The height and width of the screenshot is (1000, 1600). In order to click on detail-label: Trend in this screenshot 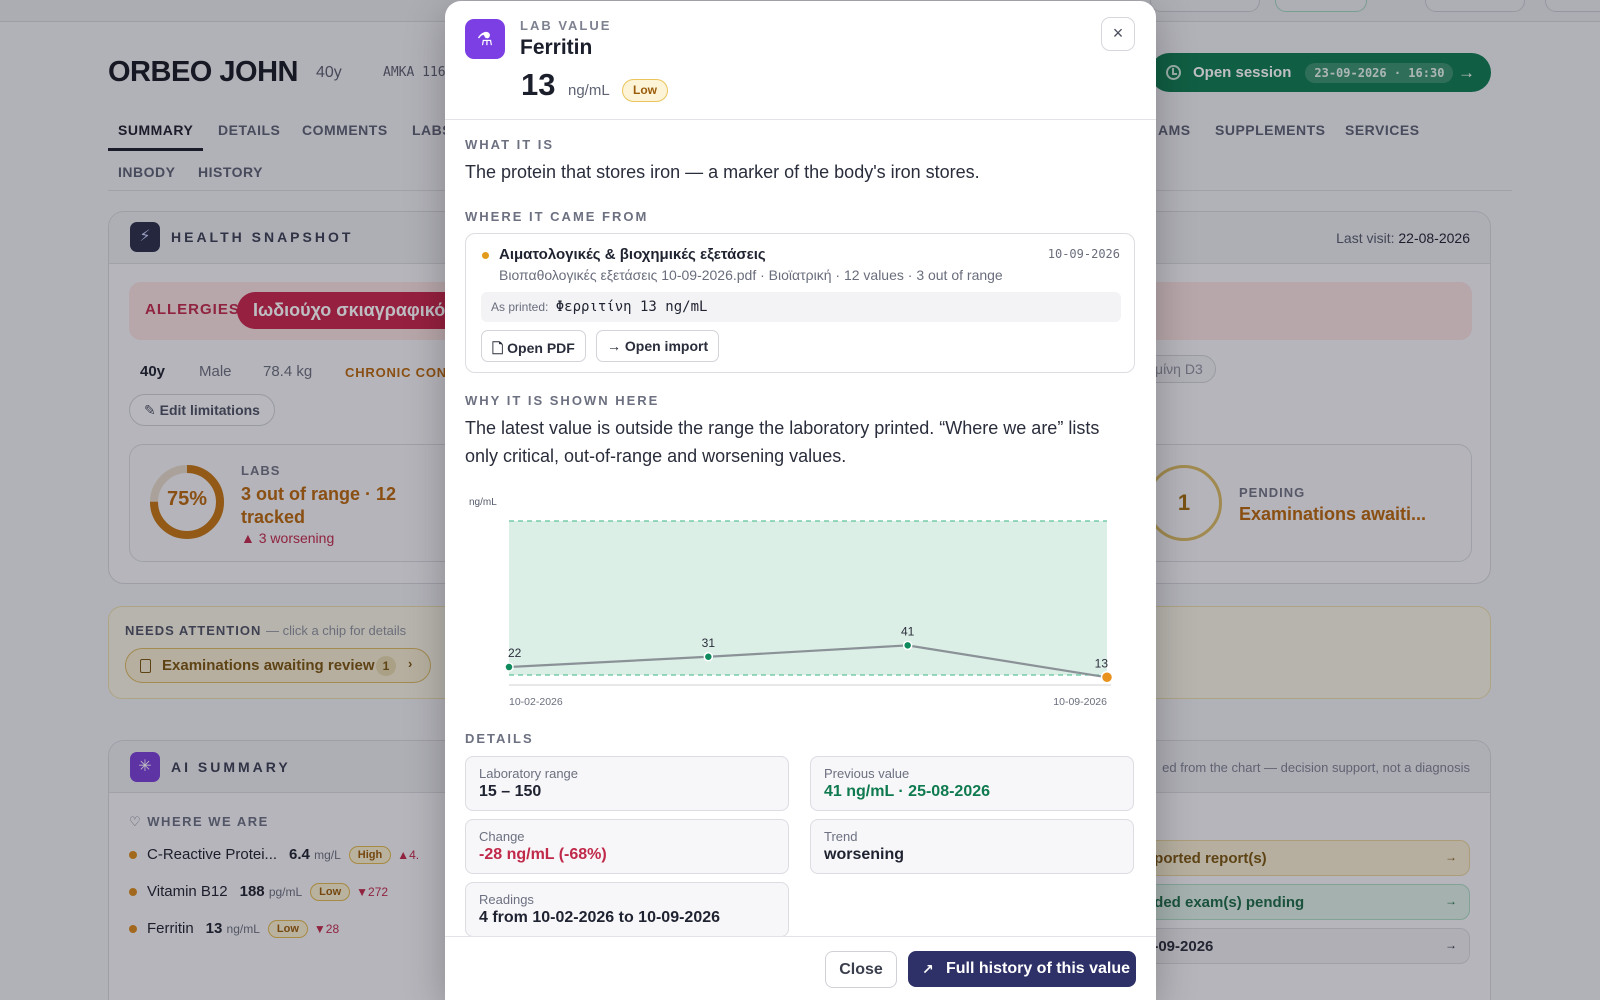, I will do `click(841, 836)`.